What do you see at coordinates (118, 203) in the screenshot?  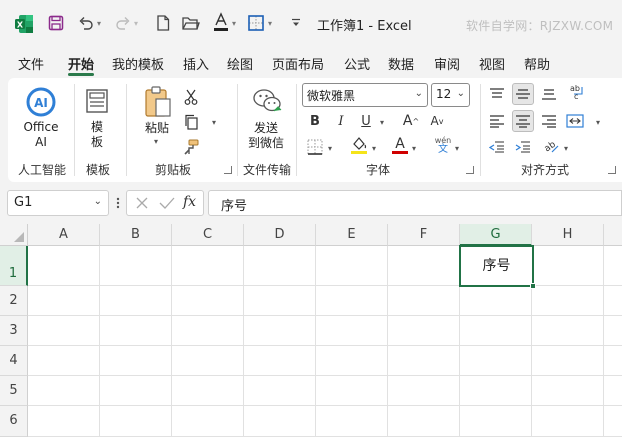 I see `more-options-icon` at bounding box center [118, 203].